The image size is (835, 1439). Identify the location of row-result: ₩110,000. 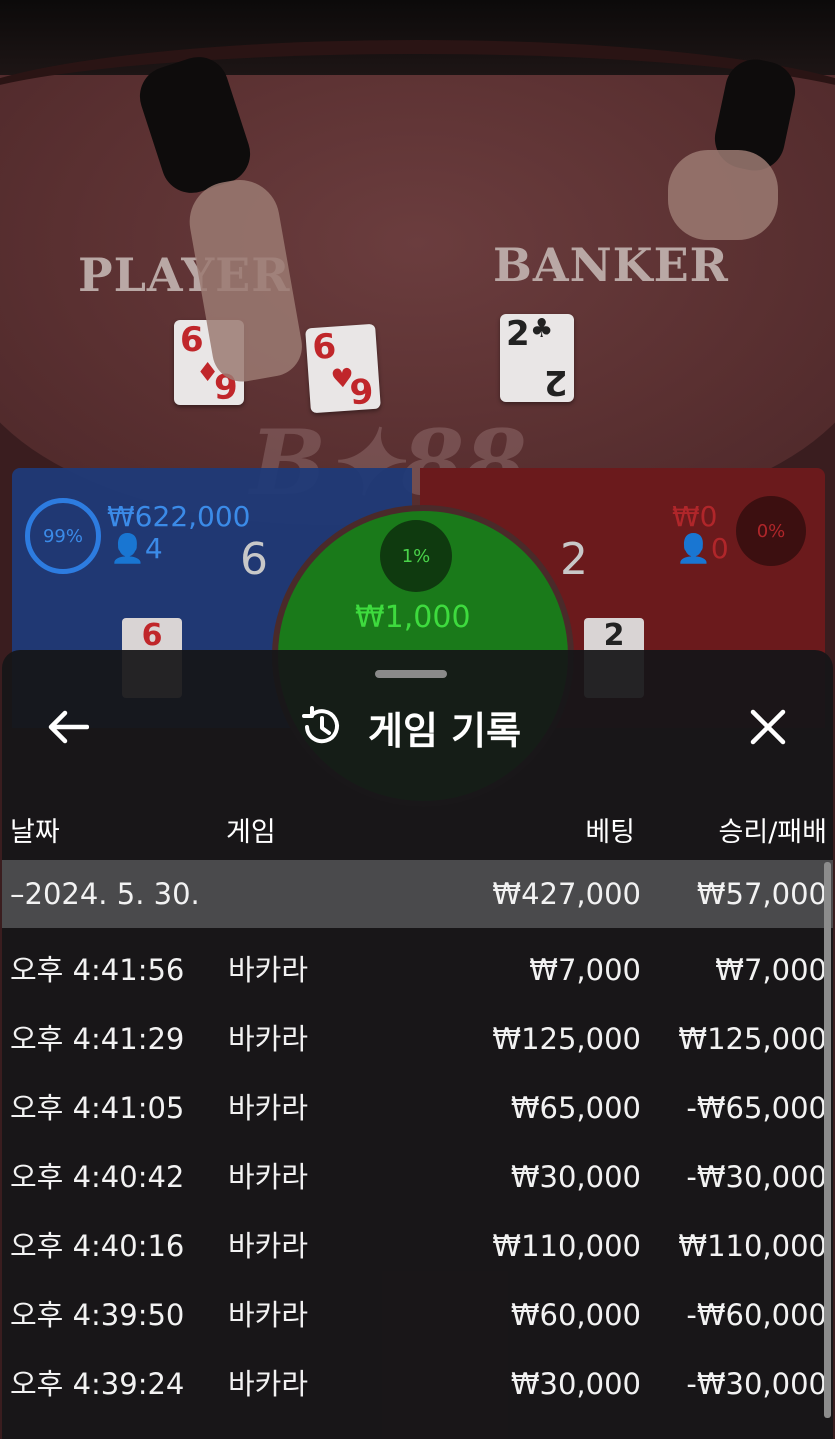
(752, 1246).